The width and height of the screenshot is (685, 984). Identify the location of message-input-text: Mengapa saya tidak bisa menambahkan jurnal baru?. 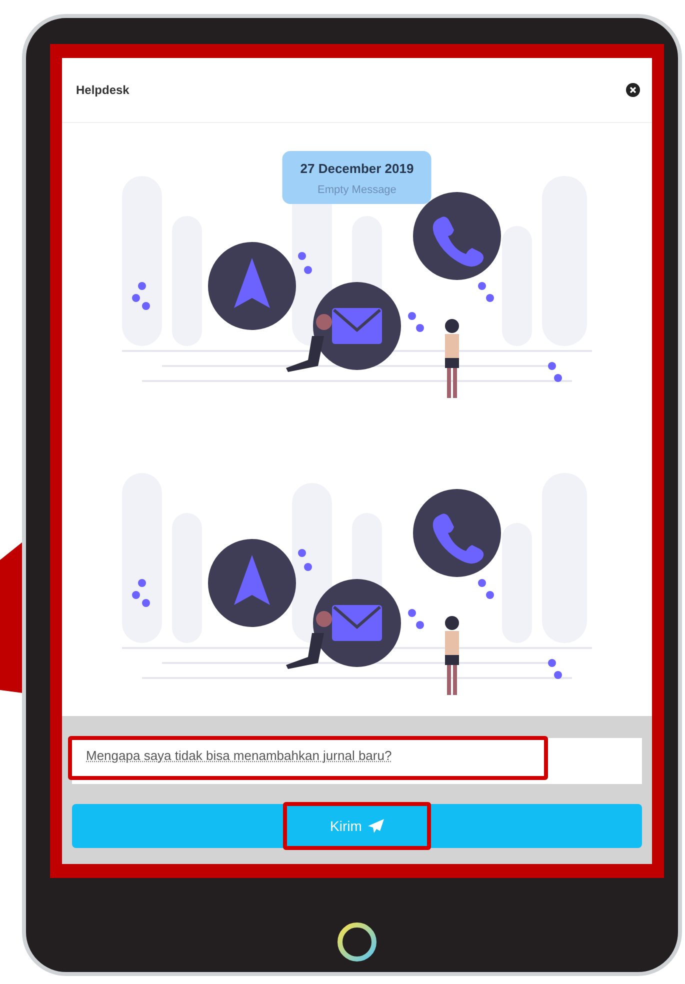
(239, 755).